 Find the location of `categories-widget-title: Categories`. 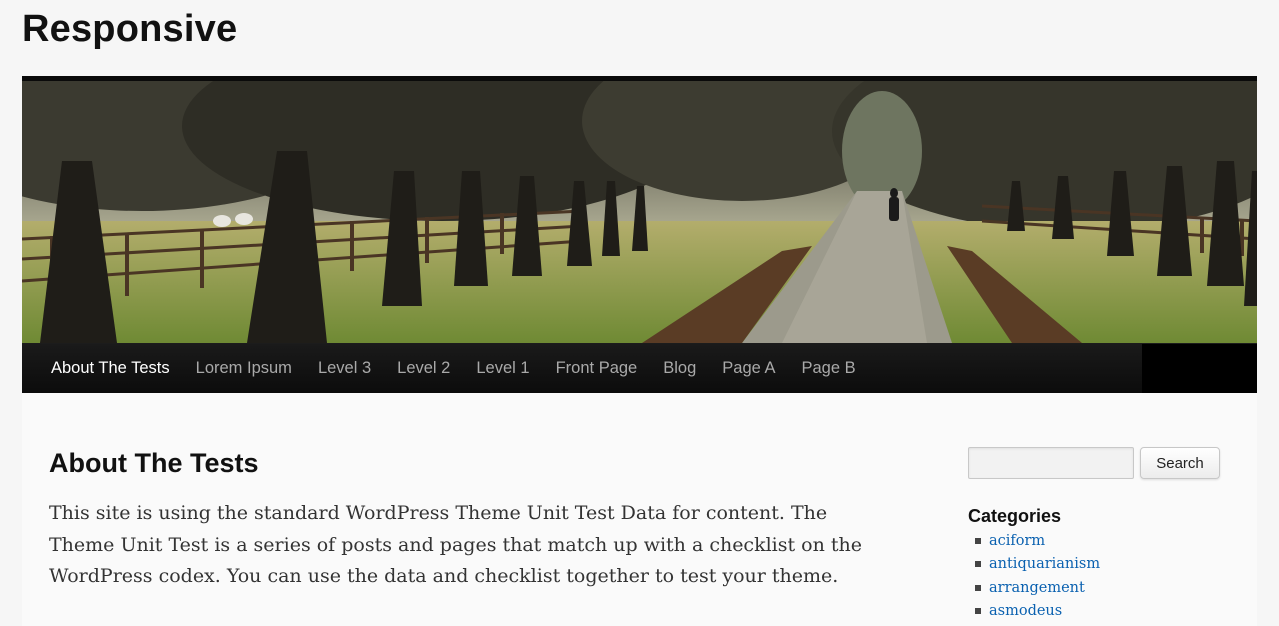

categories-widget-title: Categories is located at coordinates (1015, 516).